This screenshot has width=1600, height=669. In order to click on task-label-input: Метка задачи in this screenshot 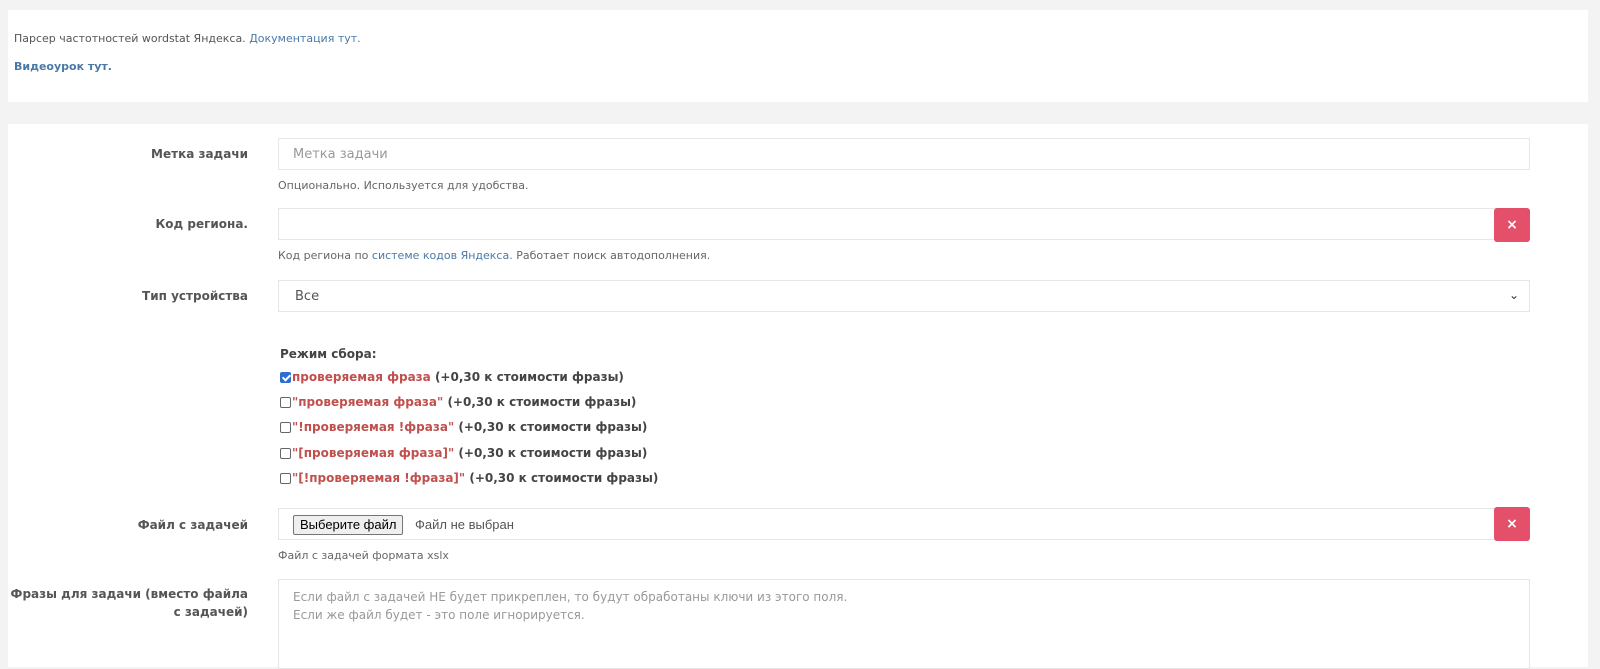, I will do `click(904, 154)`.